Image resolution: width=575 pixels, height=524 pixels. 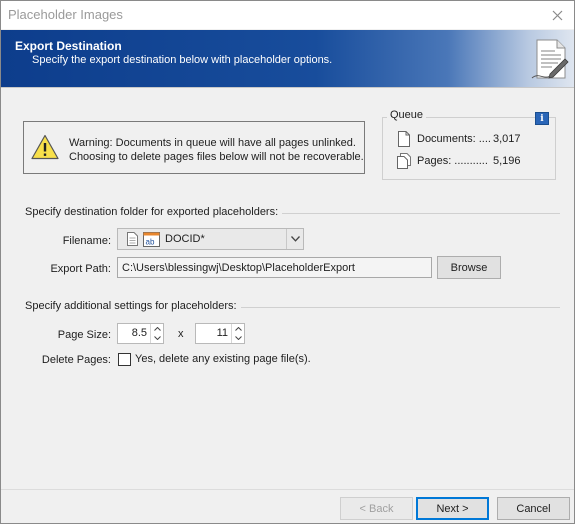 I want to click on page-height-value: 11, so click(x=222, y=333).